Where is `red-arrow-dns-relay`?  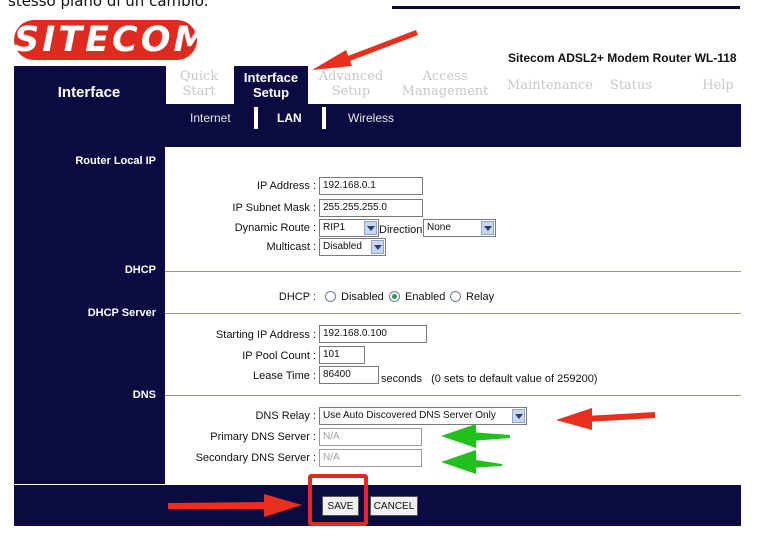 red-arrow-dns-relay is located at coordinates (605, 419).